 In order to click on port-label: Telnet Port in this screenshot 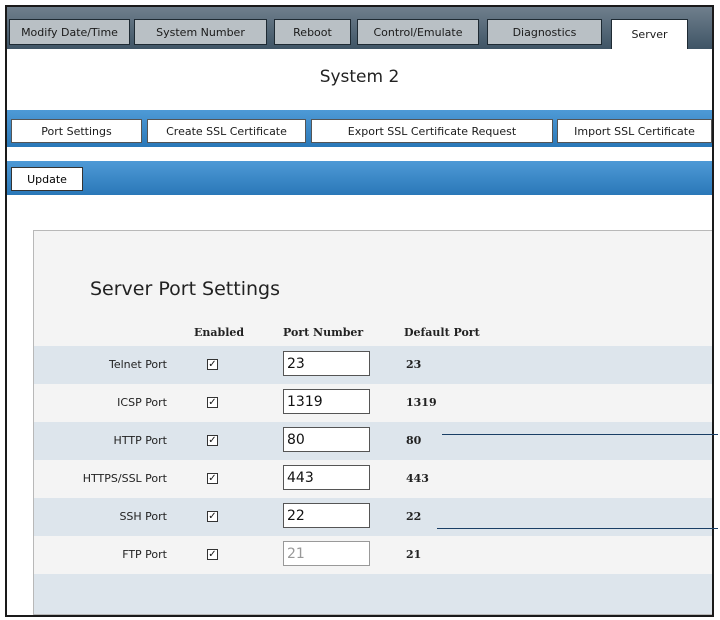, I will do `click(137, 364)`.